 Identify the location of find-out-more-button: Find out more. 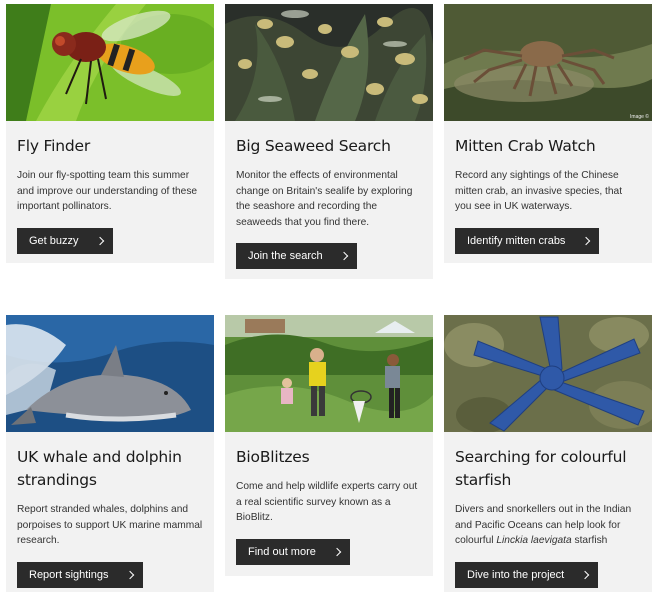
(293, 551).